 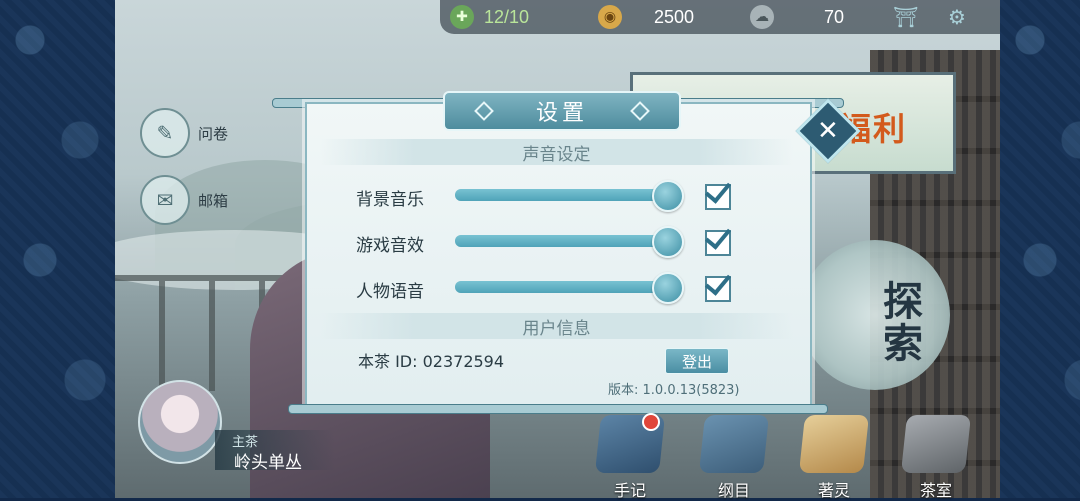 I want to click on nav-spirit: 著灵, so click(x=834, y=457).